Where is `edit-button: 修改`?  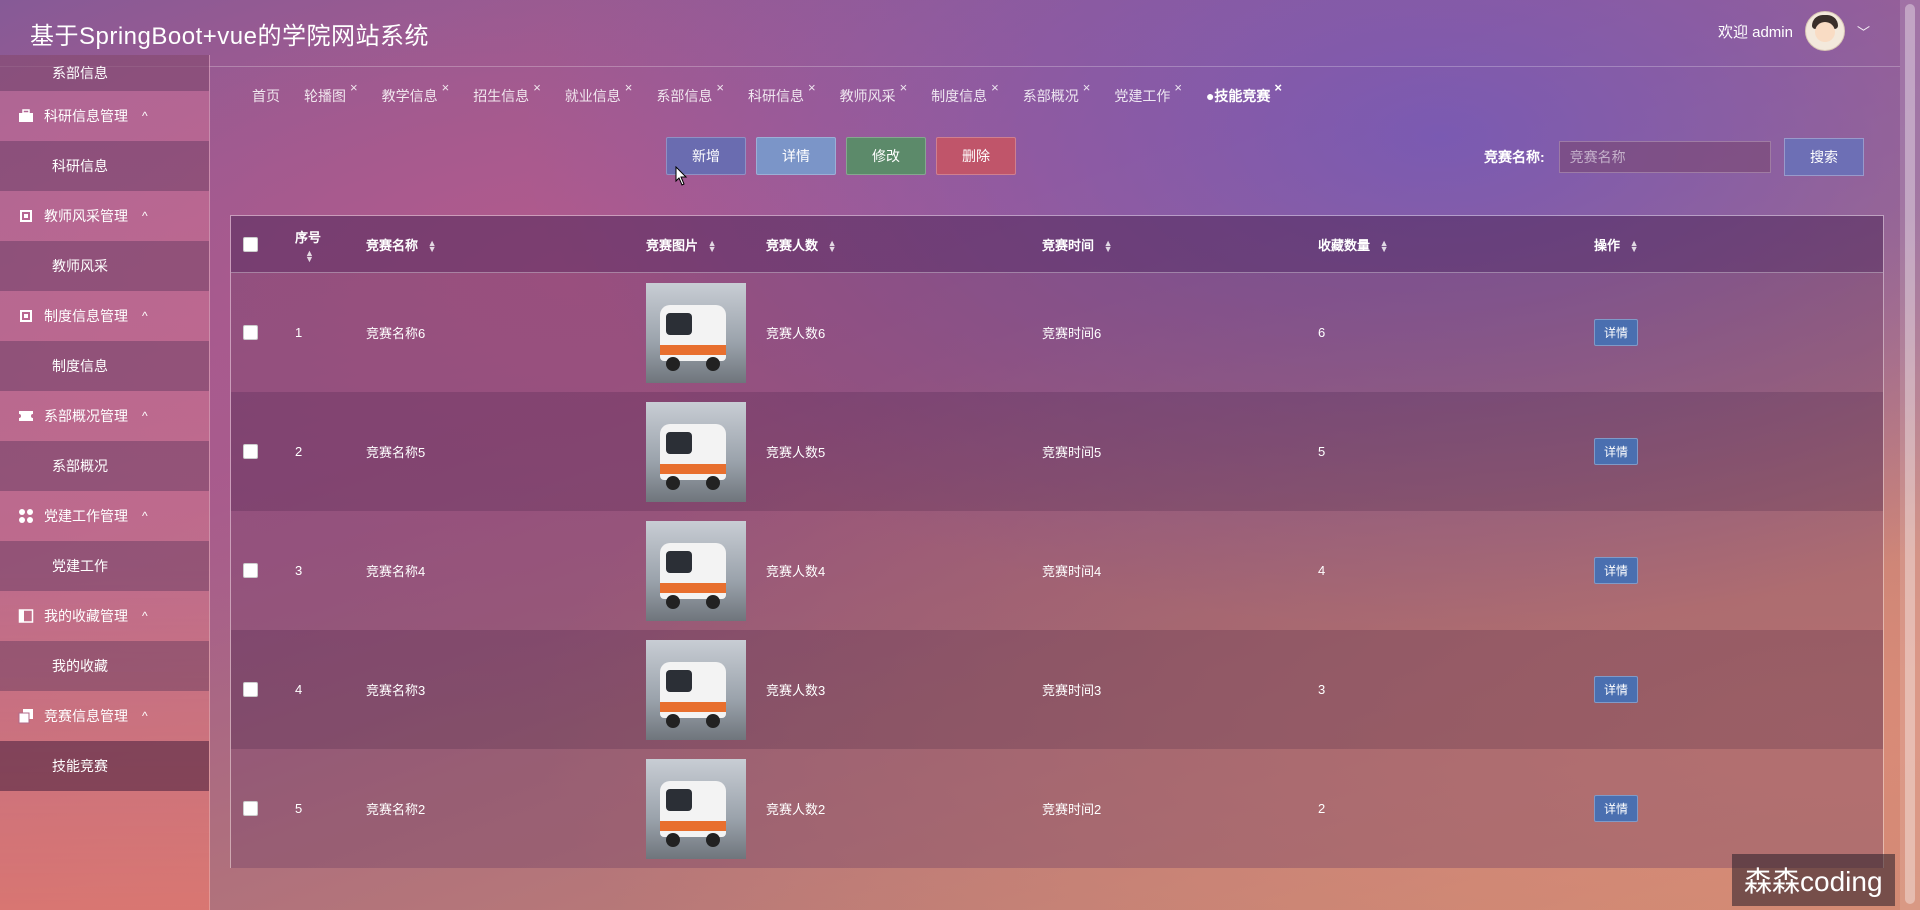
edit-button: 修改 is located at coordinates (886, 156).